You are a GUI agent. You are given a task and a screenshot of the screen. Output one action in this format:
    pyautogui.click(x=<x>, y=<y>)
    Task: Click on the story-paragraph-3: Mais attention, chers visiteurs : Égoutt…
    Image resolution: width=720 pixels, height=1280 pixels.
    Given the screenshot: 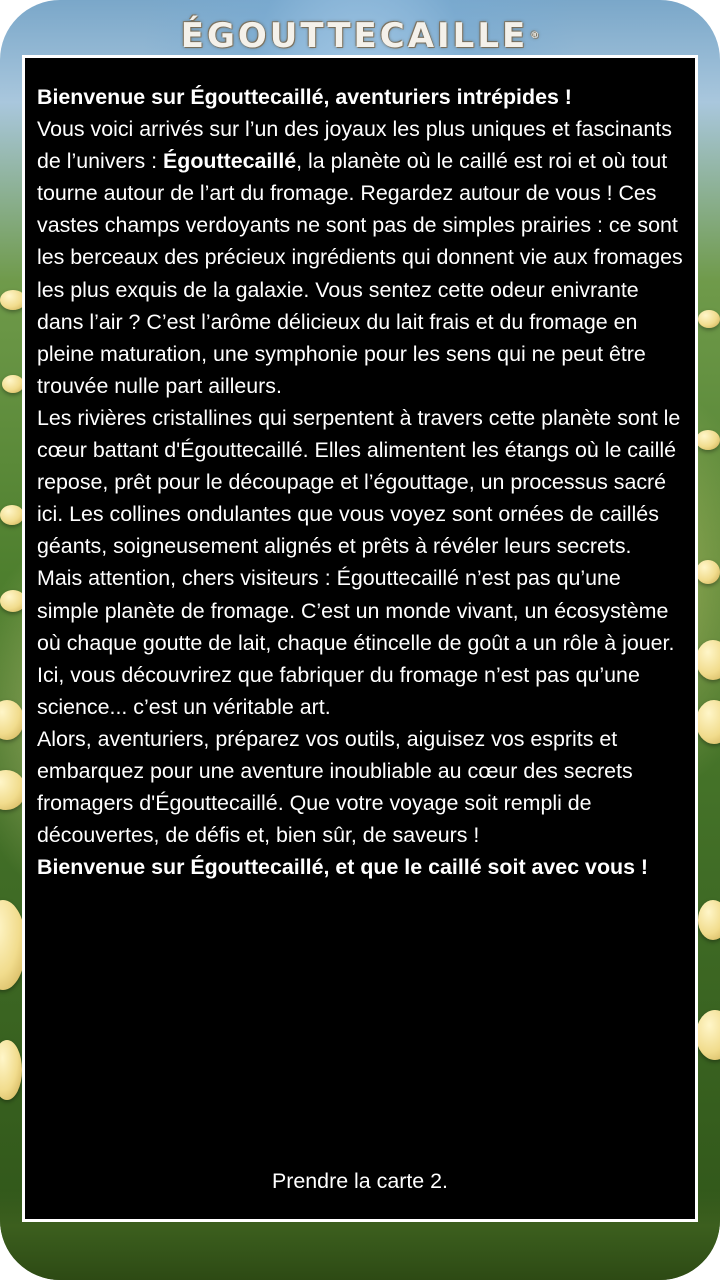 What is the action you would take?
    pyautogui.click(x=356, y=642)
    